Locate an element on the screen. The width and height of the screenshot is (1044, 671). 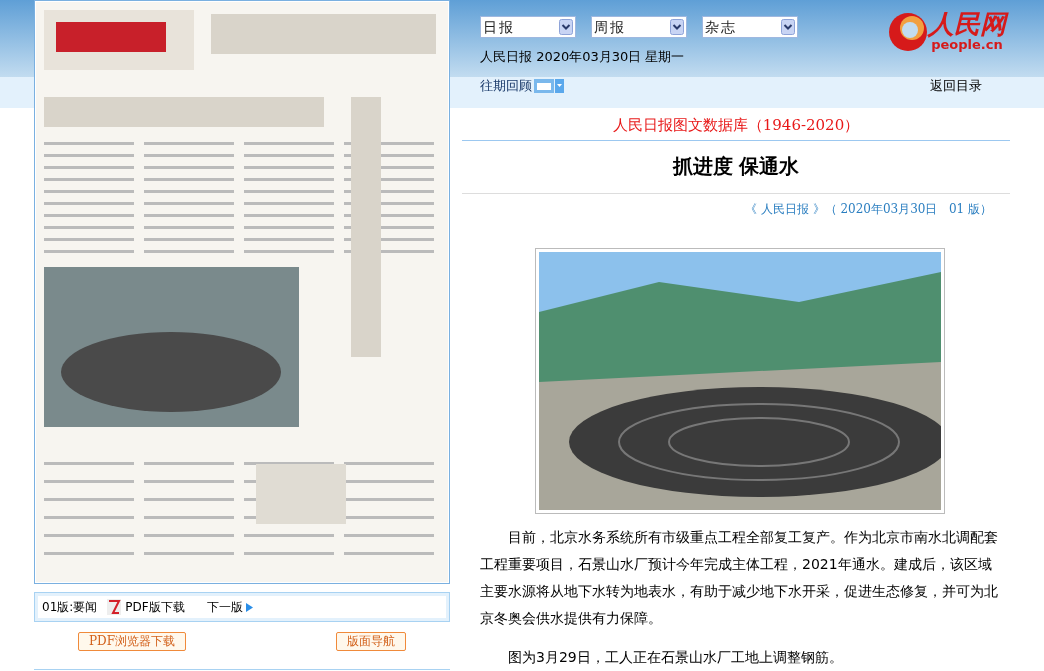
dropdown-field: 杂志 is located at coordinates (750, 27).